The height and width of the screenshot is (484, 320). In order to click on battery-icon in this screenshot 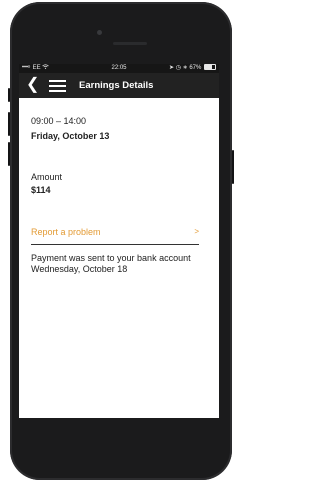, I will do `click(210, 67)`.